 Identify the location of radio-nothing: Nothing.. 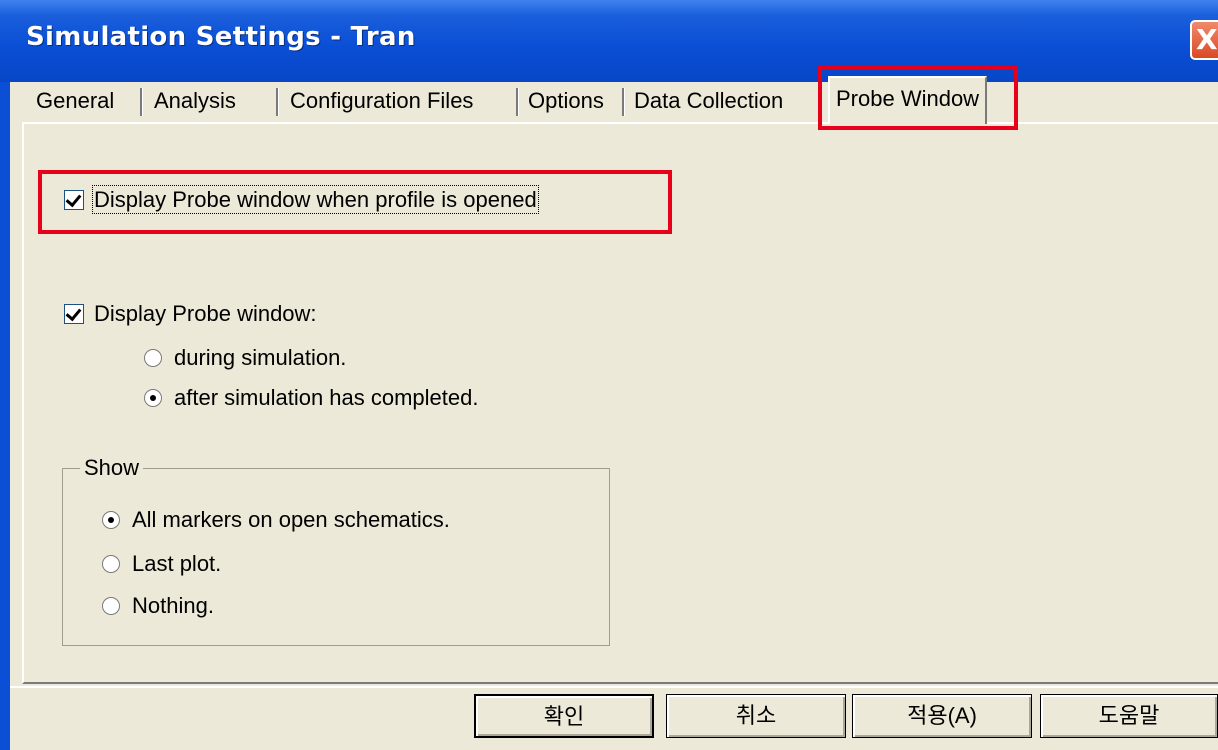
(158, 606).